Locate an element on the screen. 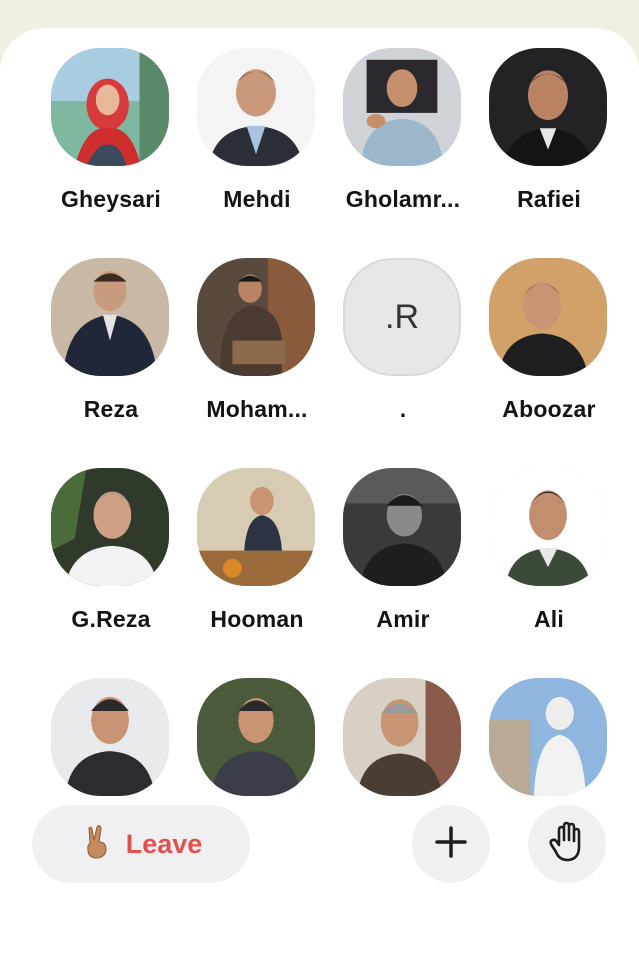 The width and height of the screenshot is (639, 957). raised-hand-icon is located at coordinates (567, 844).